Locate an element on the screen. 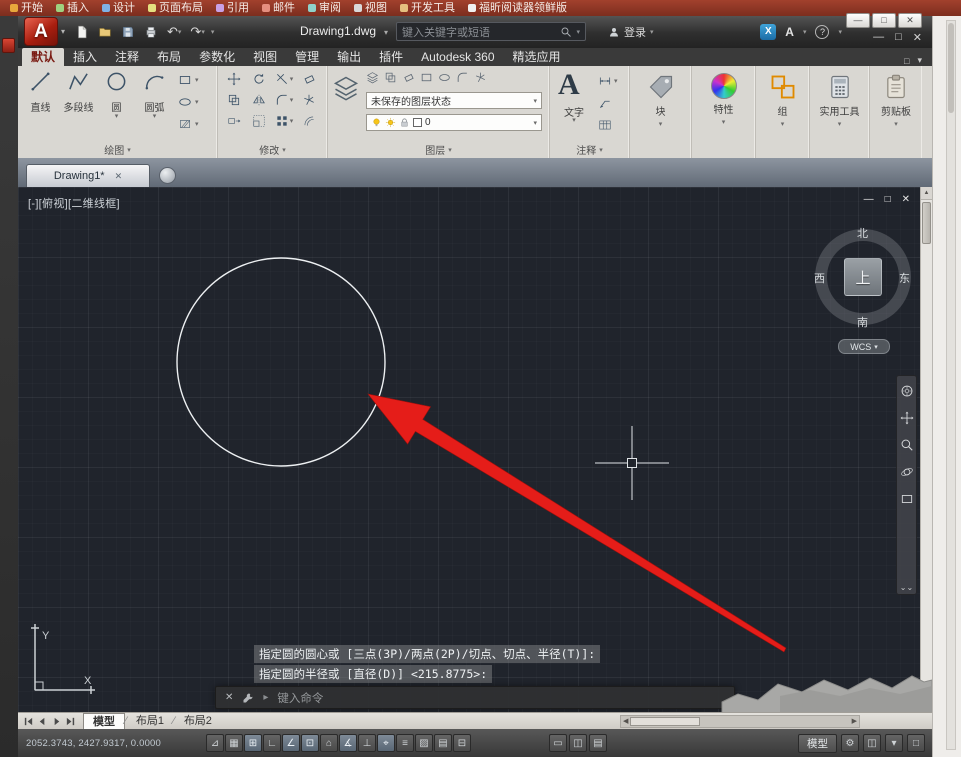  tool-scale is located at coordinates (259, 121).